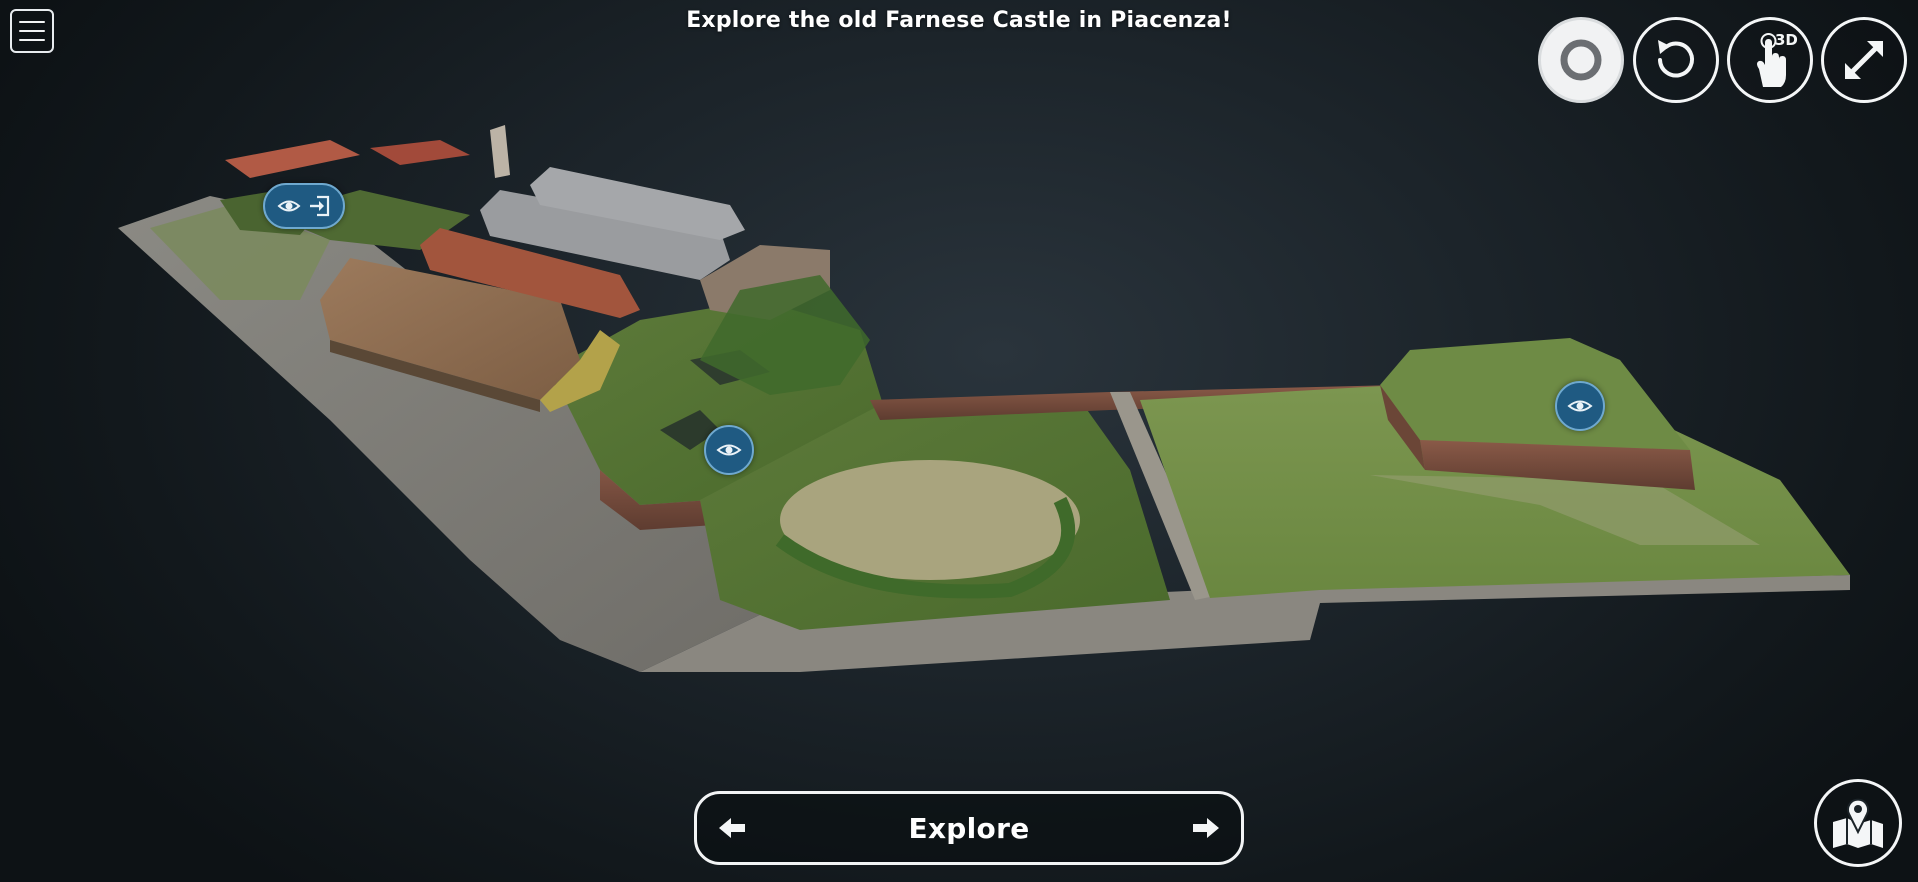  I want to click on model-tower, so click(500, 151).